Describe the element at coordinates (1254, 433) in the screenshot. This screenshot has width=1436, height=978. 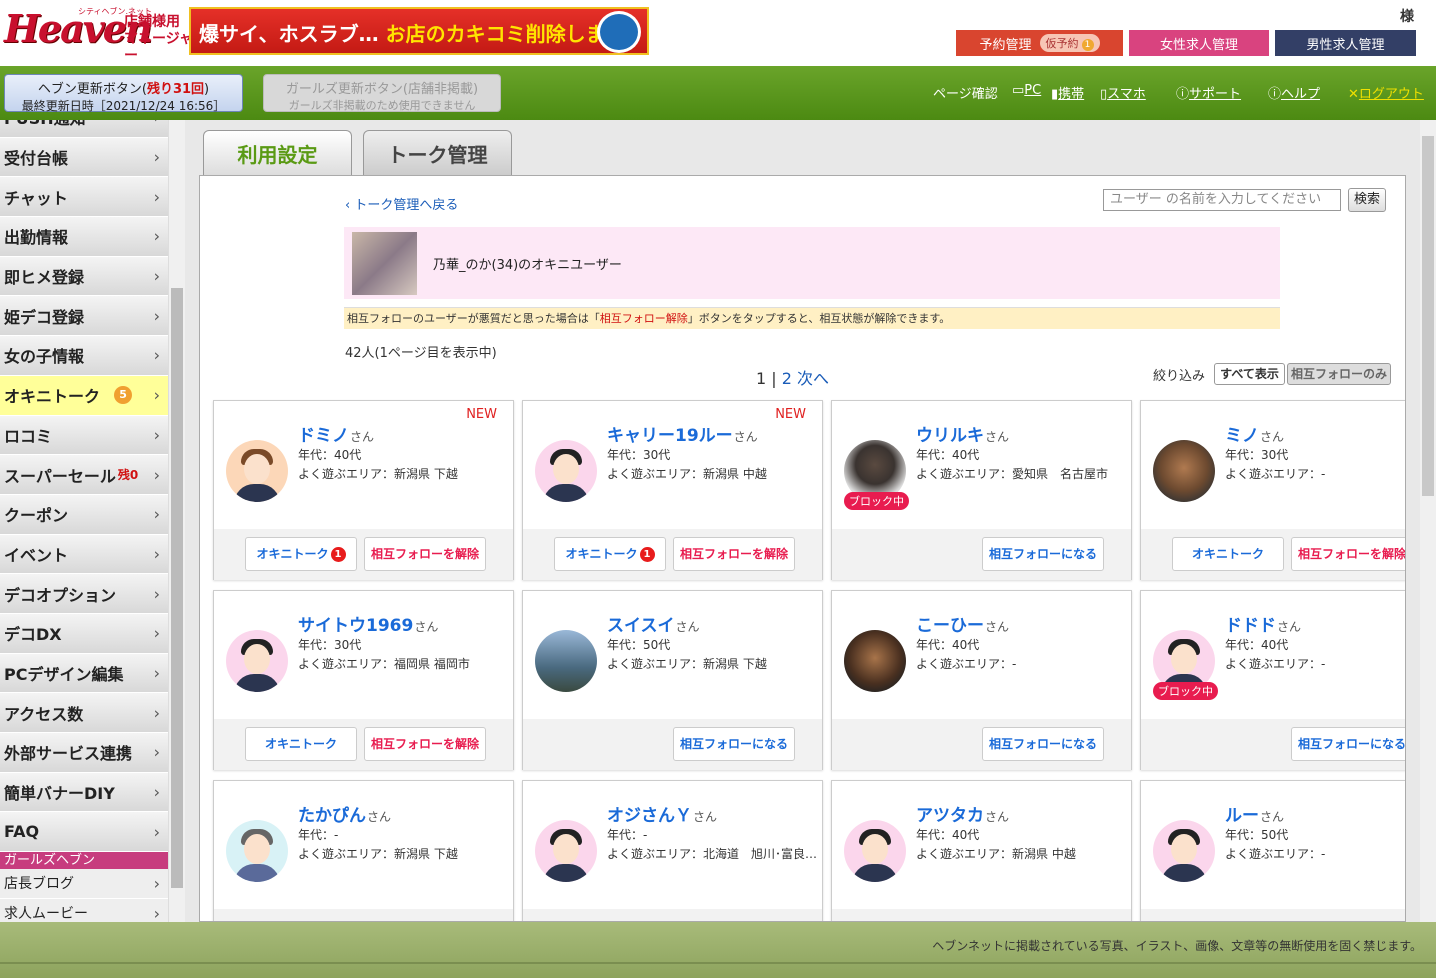
I see `card-name: ミノさん` at that location.